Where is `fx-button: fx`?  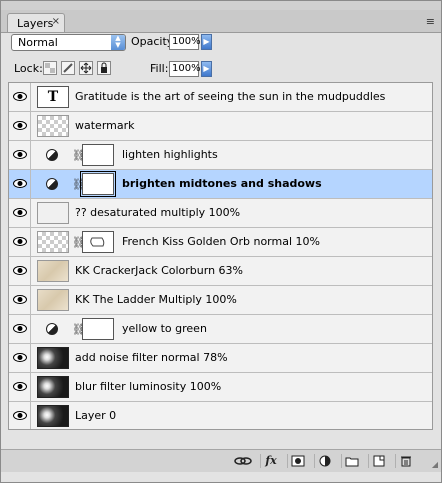 fx-button: fx is located at coordinates (270, 461).